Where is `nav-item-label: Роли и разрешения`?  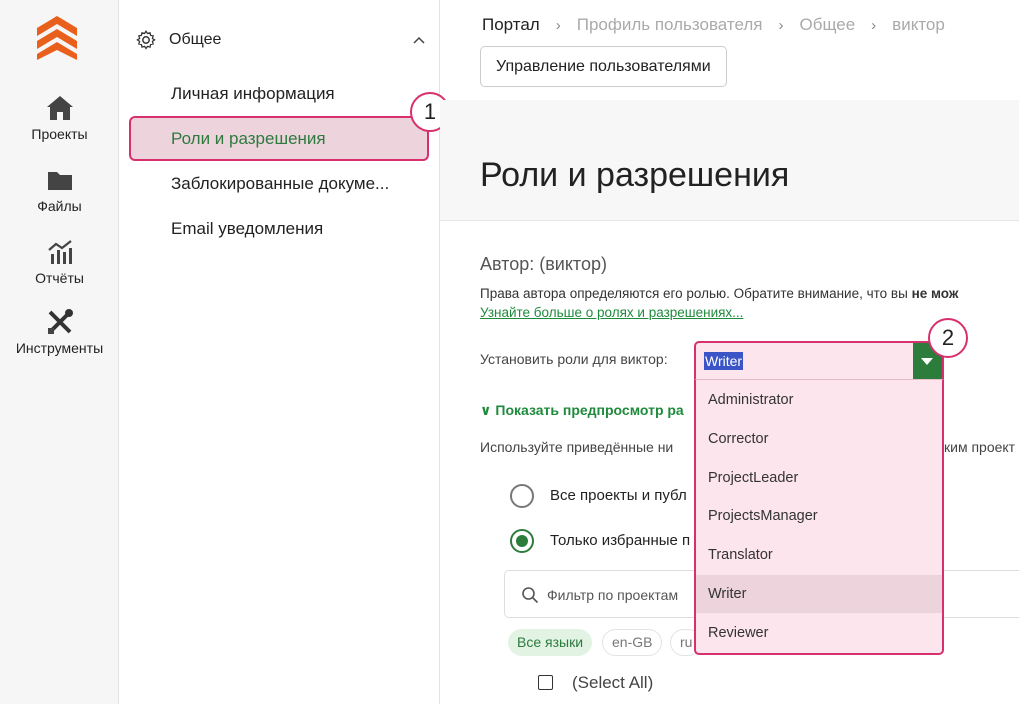 nav-item-label: Роли и разрешения is located at coordinates (248, 138).